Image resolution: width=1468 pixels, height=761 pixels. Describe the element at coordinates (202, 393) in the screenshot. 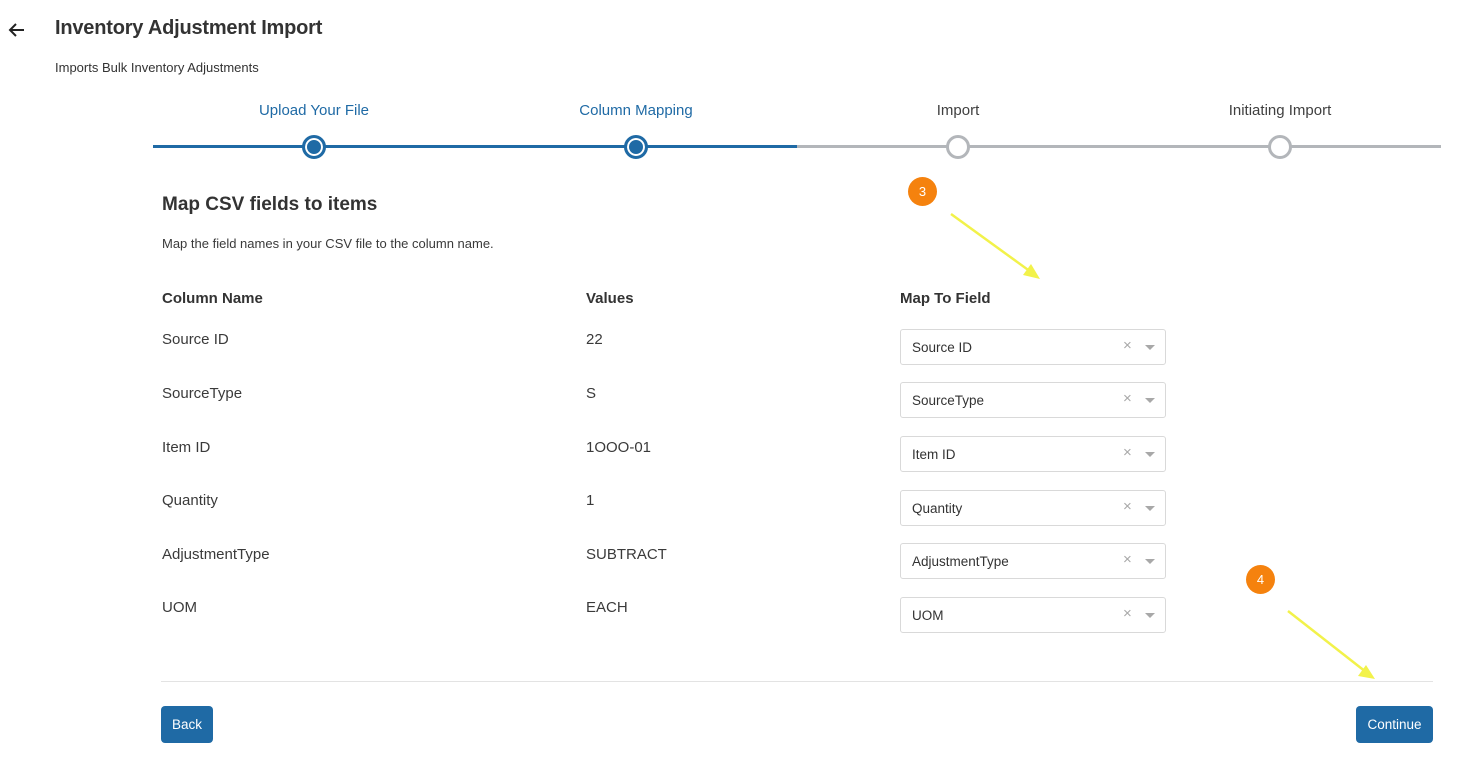

I see `row-column-name: SourceType` at that location.